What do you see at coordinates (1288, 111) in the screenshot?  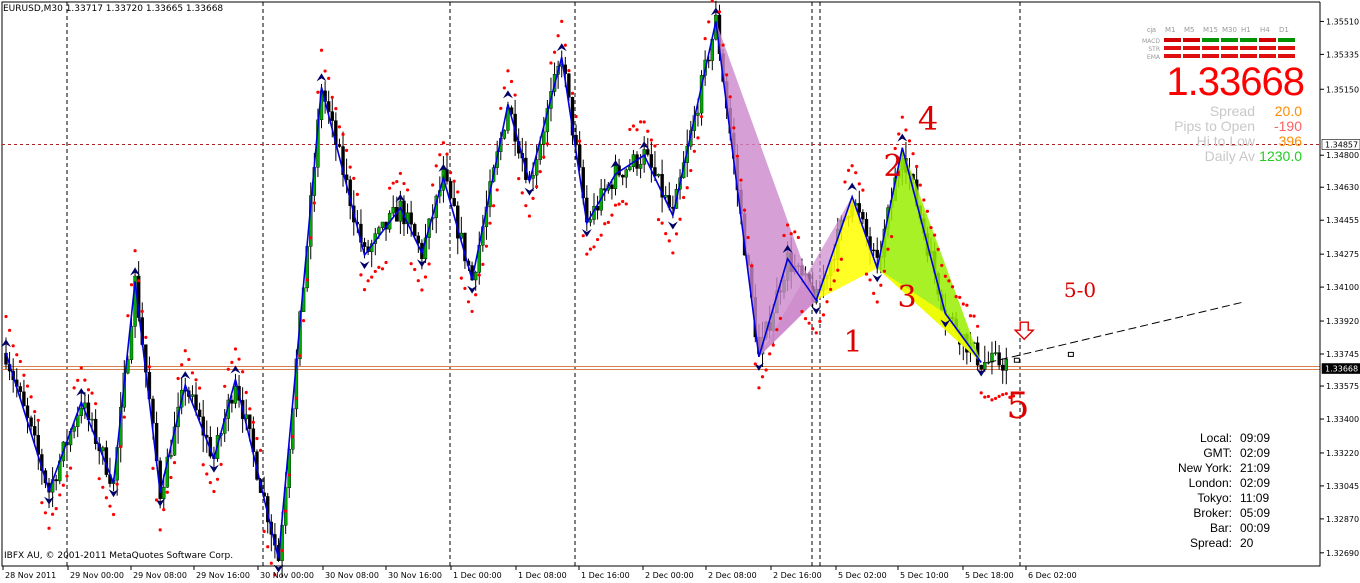 I see `info-value: 20.0` at bounding box center [1288, 111].